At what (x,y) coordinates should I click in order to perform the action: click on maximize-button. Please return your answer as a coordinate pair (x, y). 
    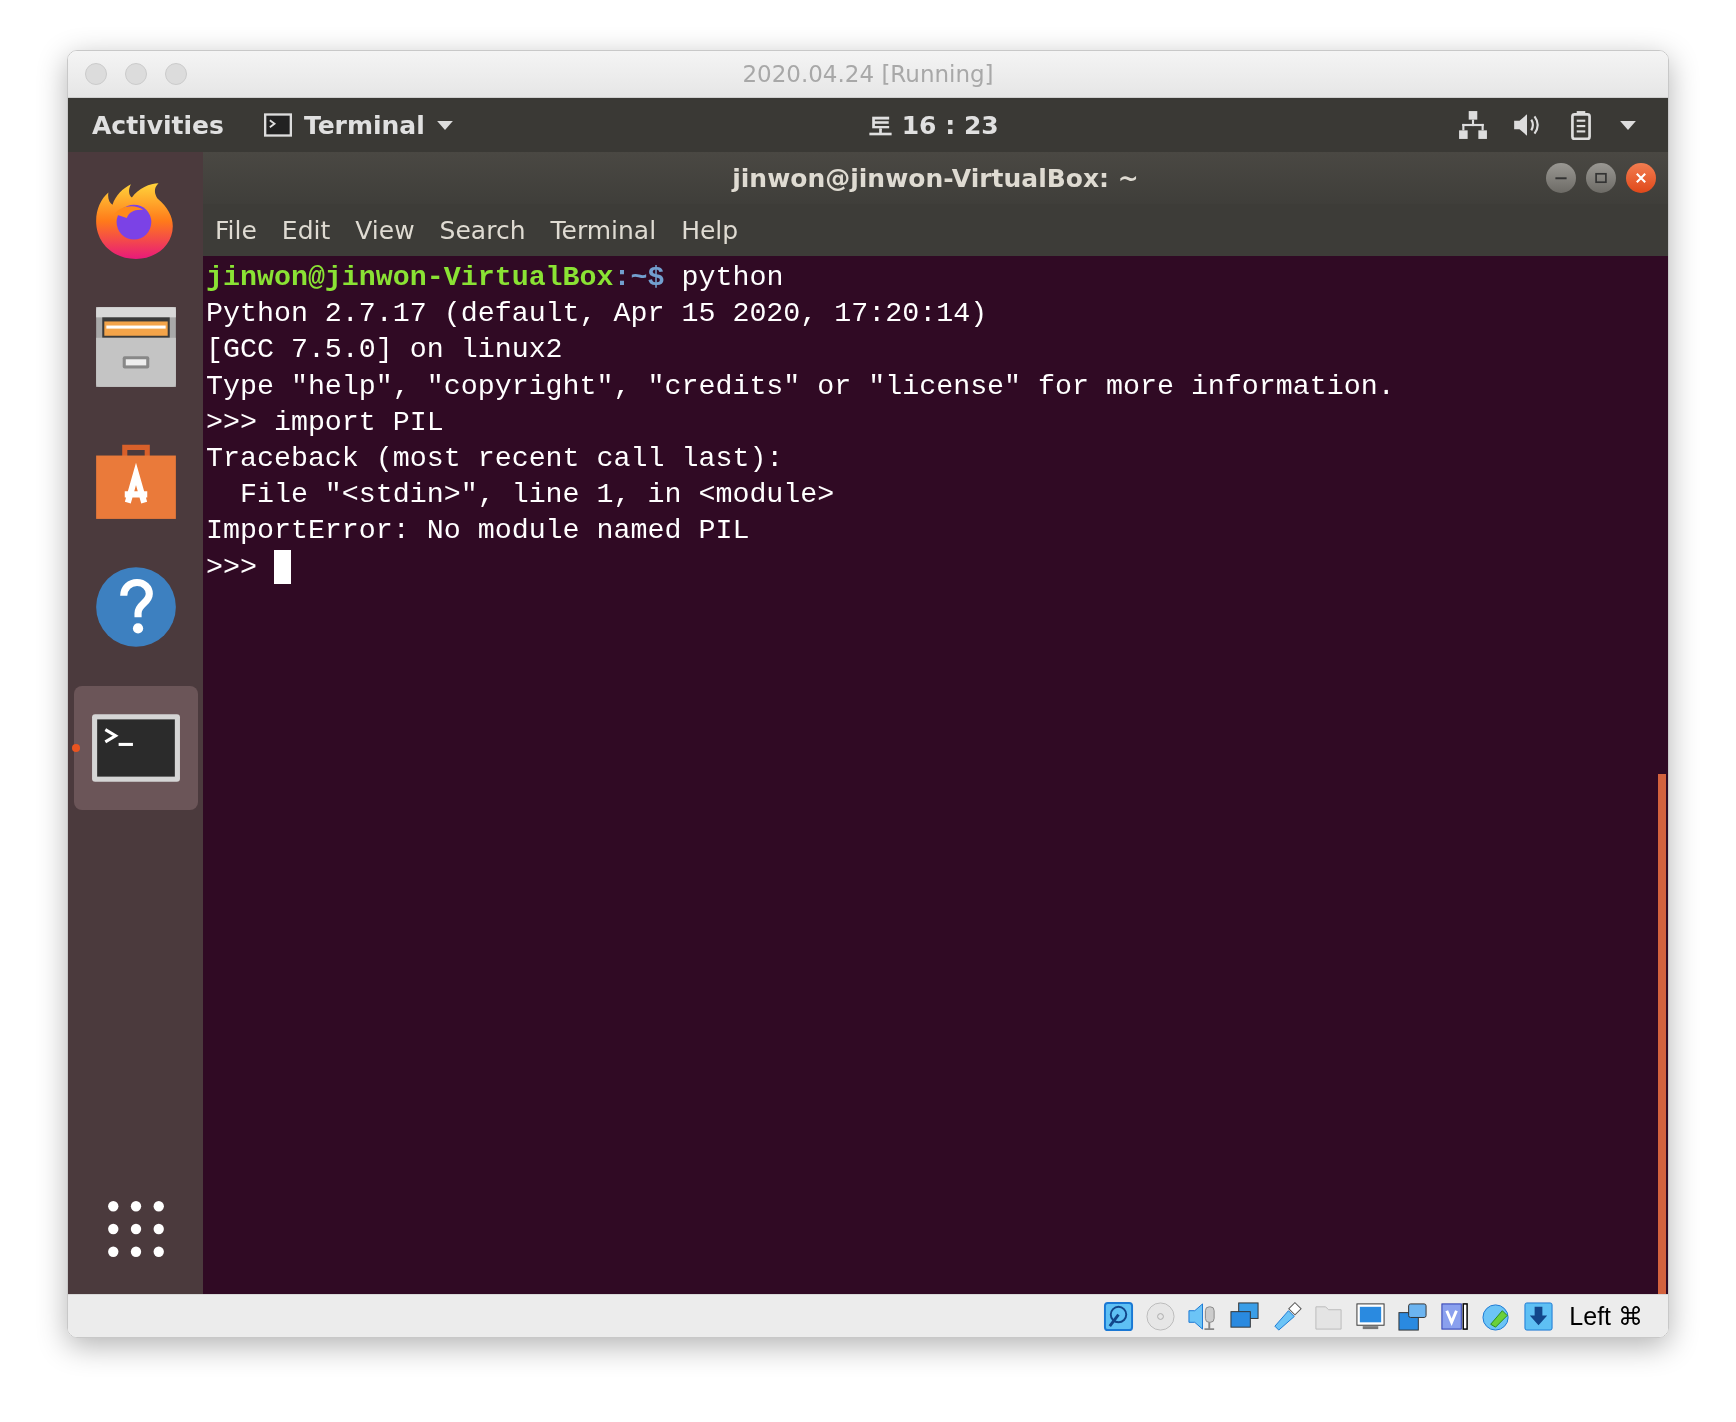
    Looking at the image, I should click on (1601, 178).